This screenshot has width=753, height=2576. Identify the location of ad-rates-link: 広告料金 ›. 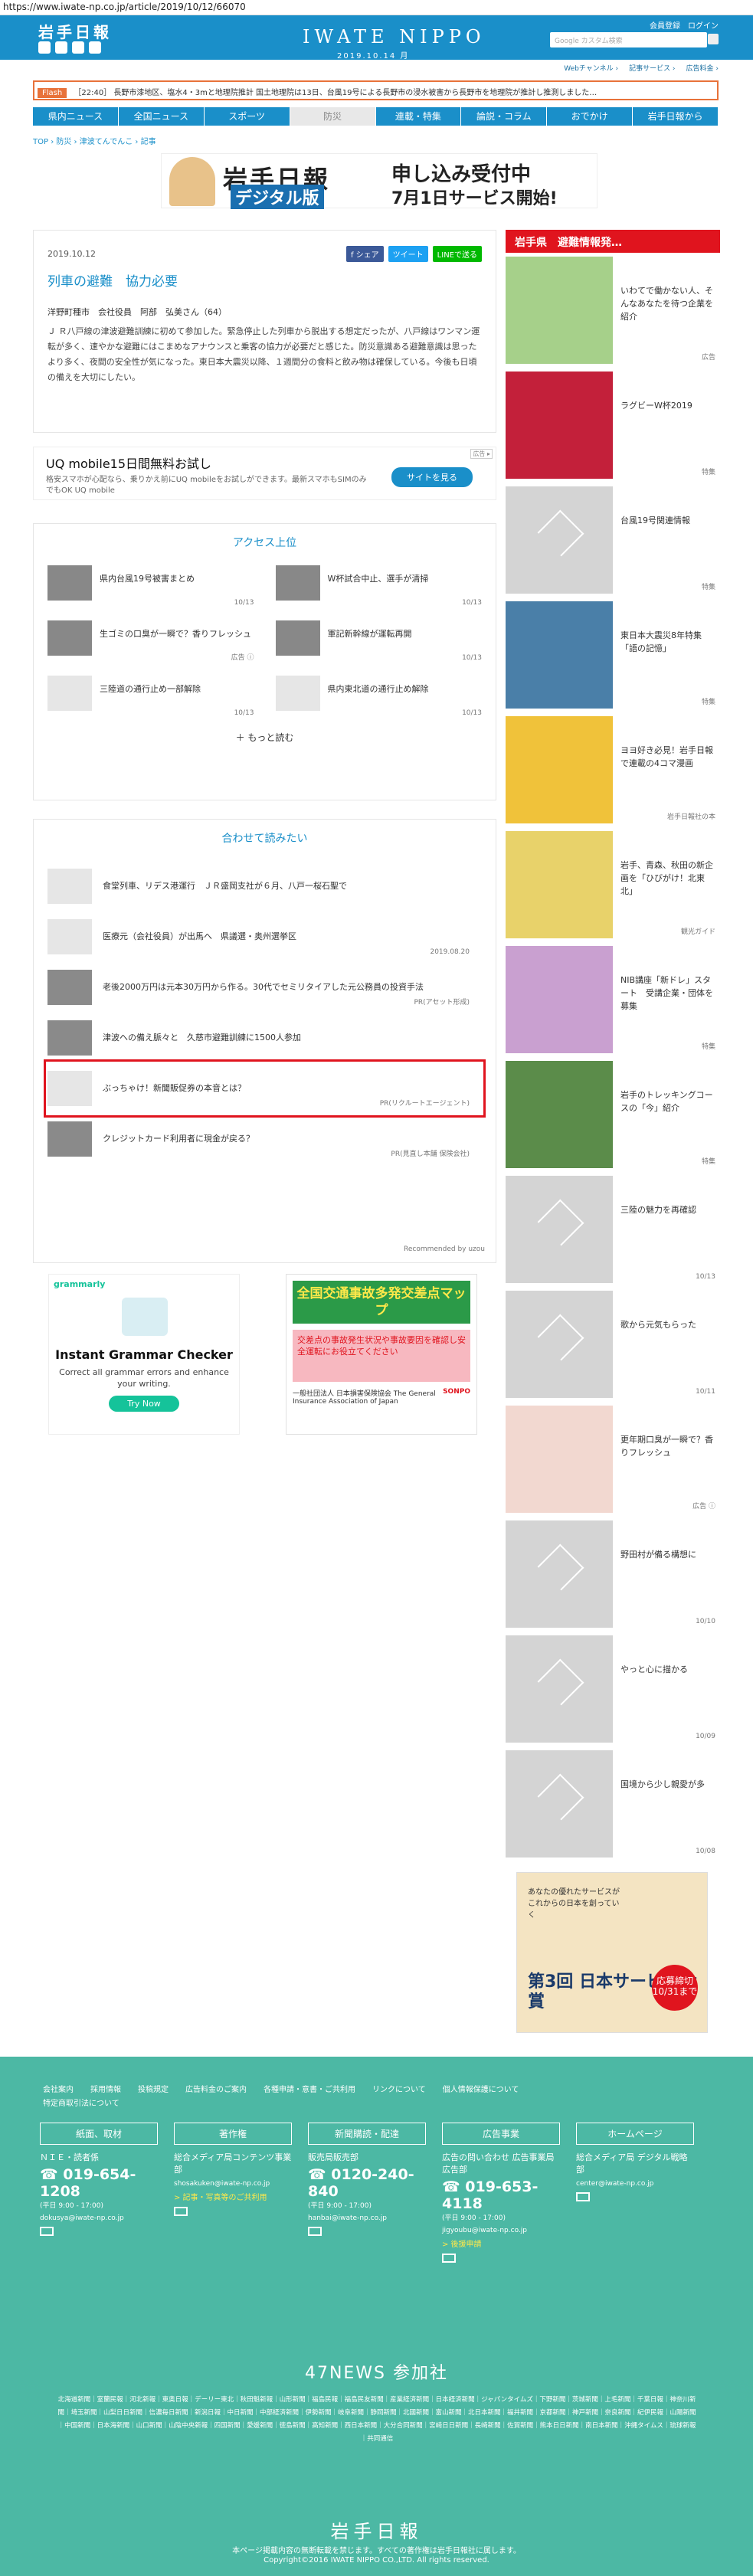
(702, 68).